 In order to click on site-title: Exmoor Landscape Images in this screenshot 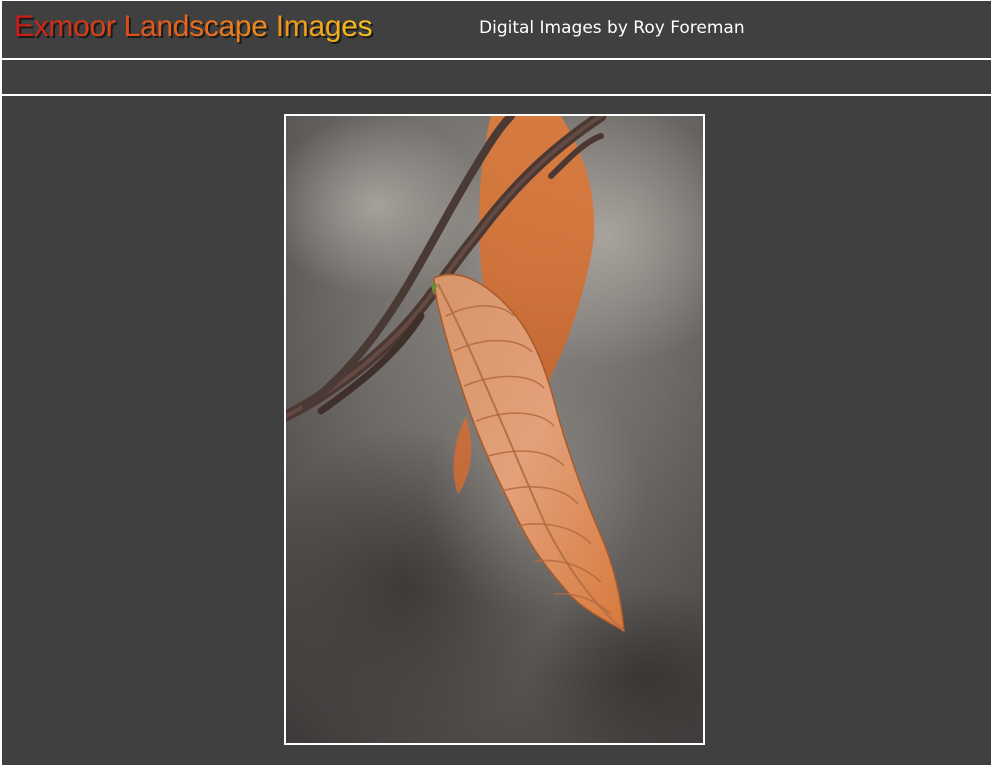, I will do `click(193, 26)`.